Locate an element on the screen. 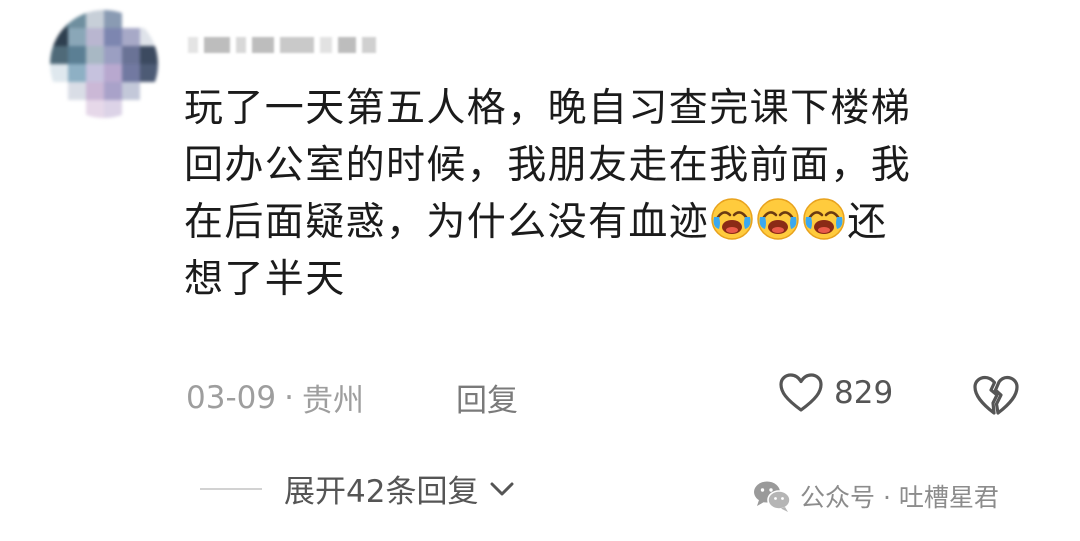  like-button: 829 is located at coordinates (835, 393).